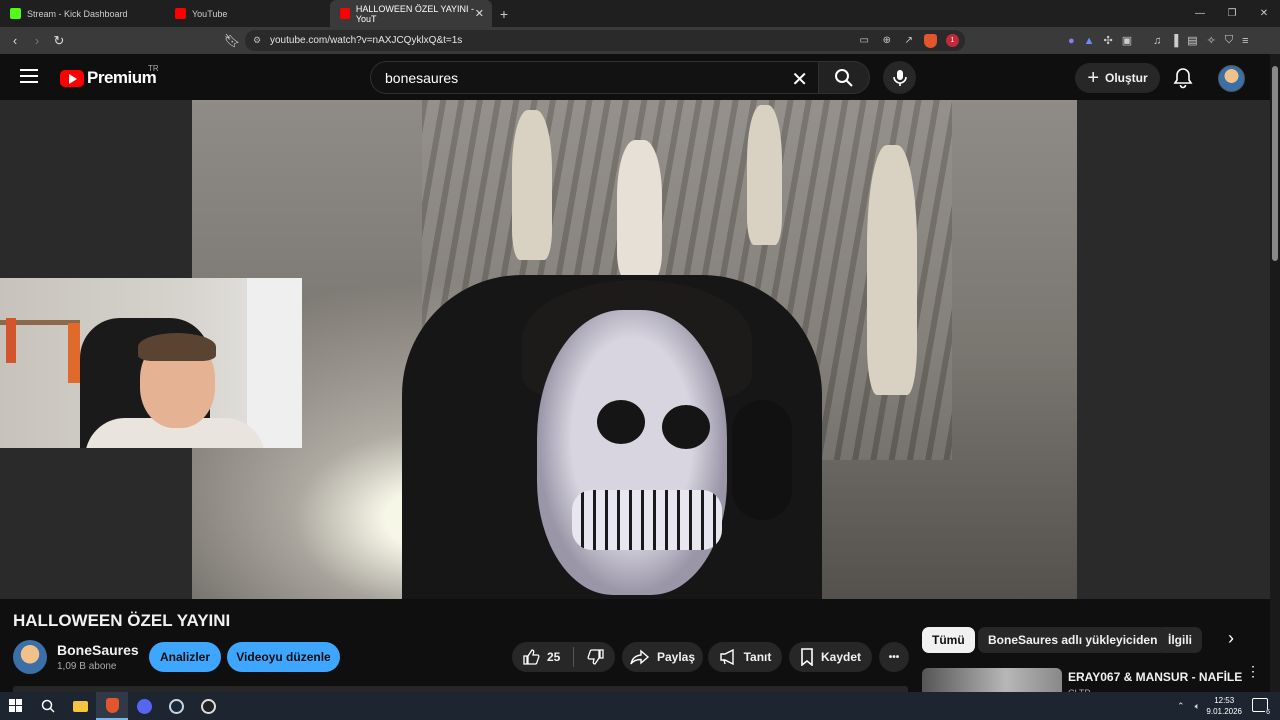 The width and height of the screenshot is (1280, 720). I want to click on notifications-button, so click(1183, 80).